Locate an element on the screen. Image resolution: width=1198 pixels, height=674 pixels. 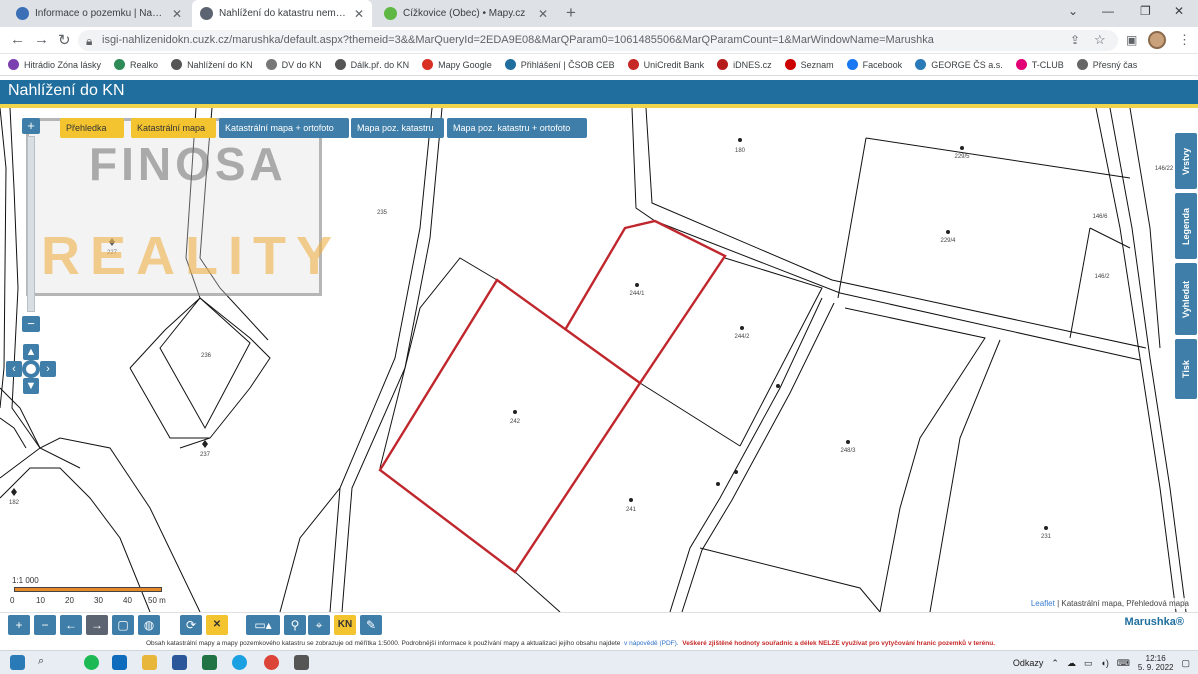
map-pin-icon is located at coordinates (428, 64).